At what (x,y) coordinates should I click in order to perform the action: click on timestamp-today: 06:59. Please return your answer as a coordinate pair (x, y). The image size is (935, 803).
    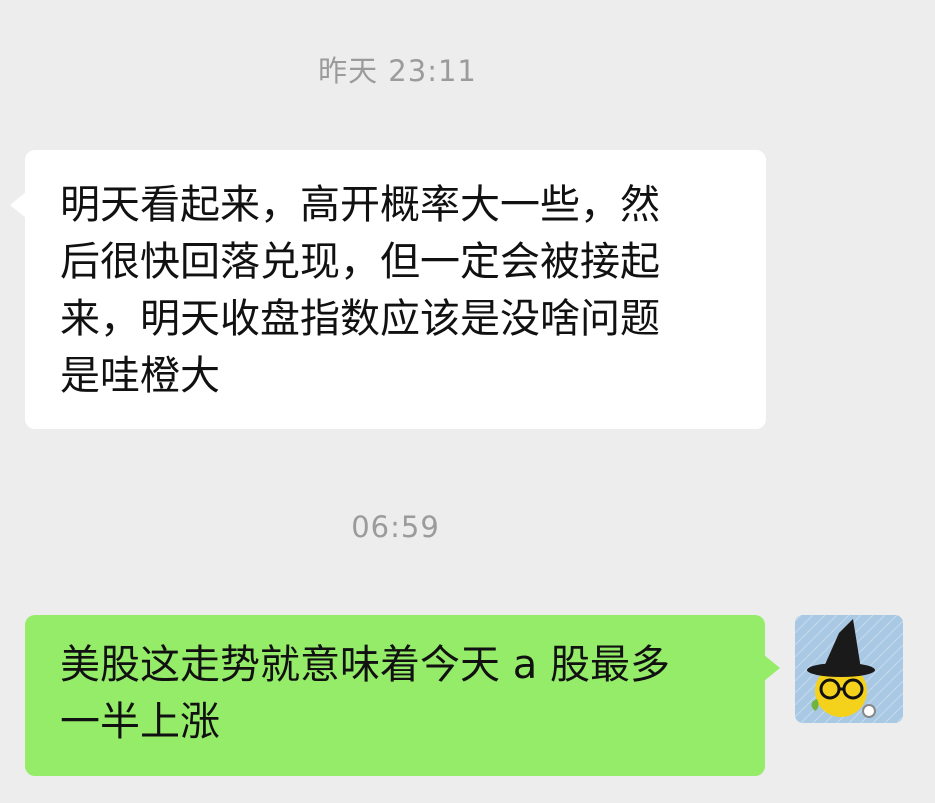
    Looking at the image, I should click on (395, 527).